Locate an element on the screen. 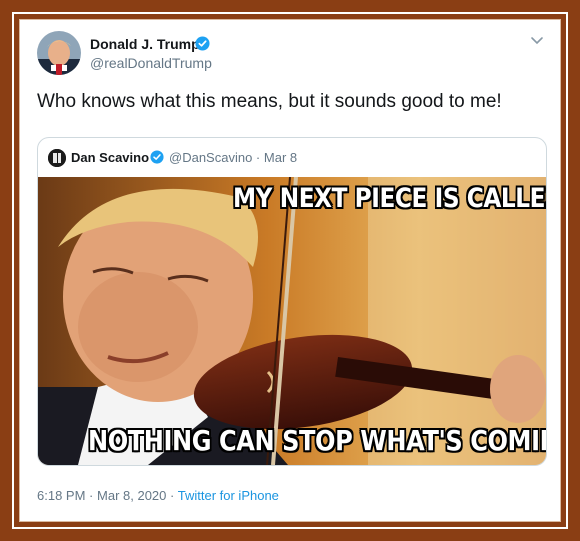 This screenshot has height=541, width=580. chevron-down-icon is located at coordinates (537, 41).